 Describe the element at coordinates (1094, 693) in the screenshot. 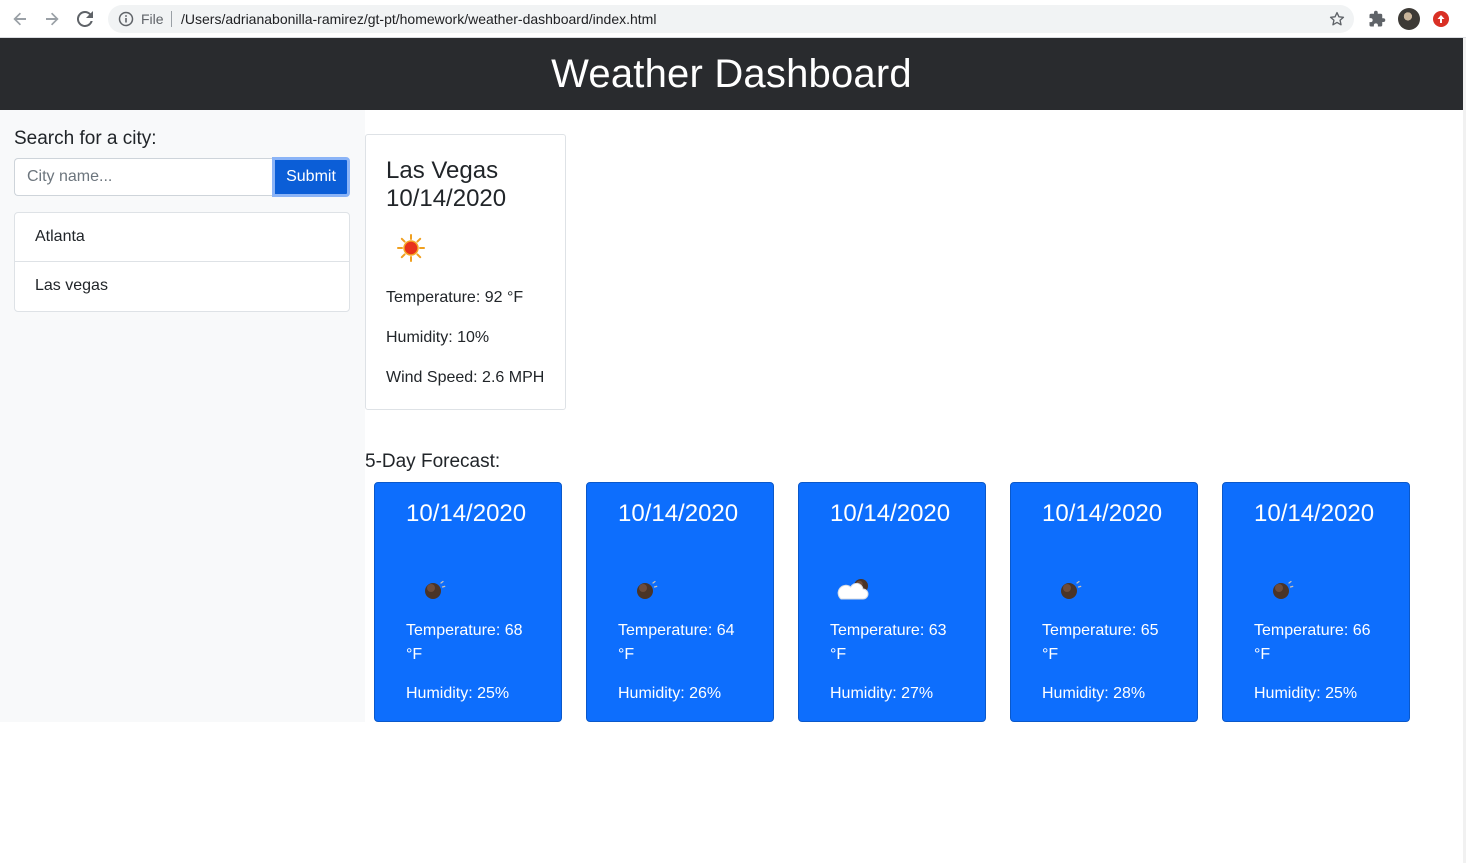

I see `forecast-humidity: Humidity: 28%` at that location.